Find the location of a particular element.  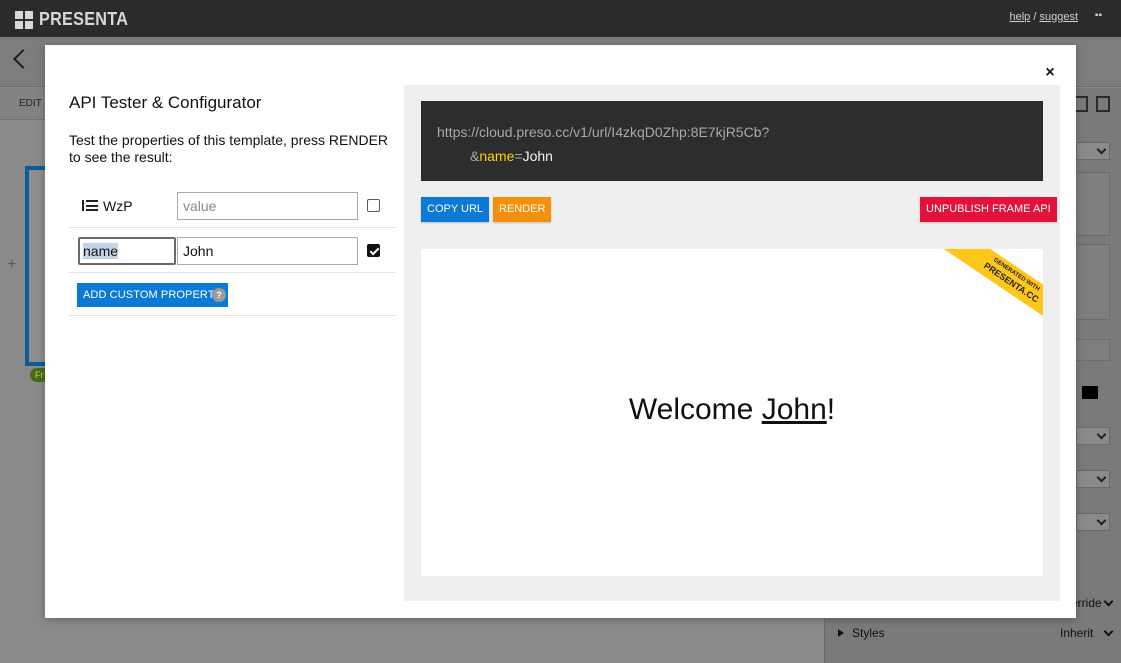

app-name: PRESENTA is located at coordinates (84, 19).